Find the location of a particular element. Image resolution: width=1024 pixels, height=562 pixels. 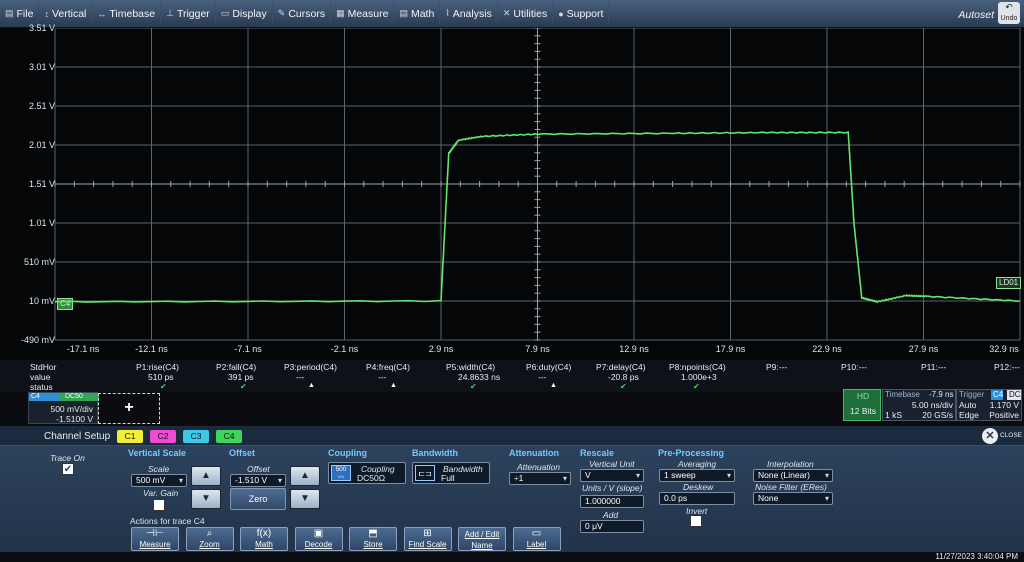

param-name: P6:duty(C4) is located at coordinates (548, 367).